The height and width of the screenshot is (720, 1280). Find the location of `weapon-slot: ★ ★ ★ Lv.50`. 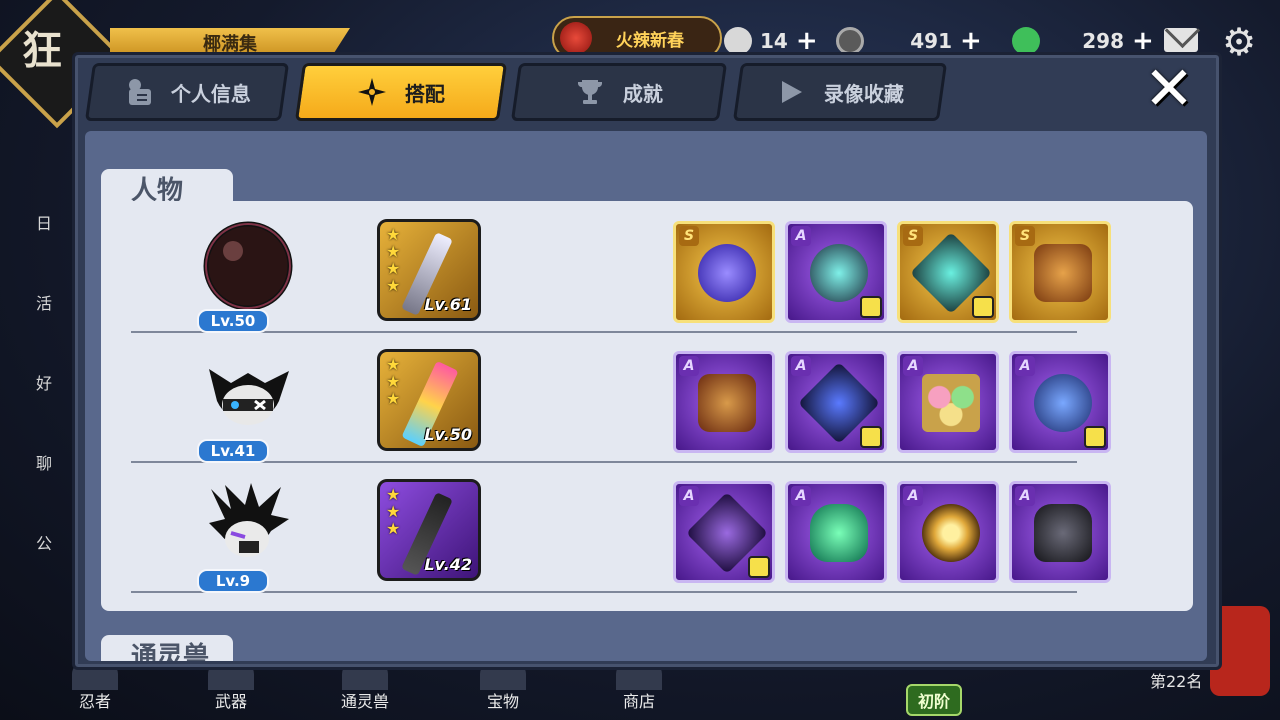

weapon-slot: ★ ★ ★ Lv.50 is located at coordinates (429, 400).